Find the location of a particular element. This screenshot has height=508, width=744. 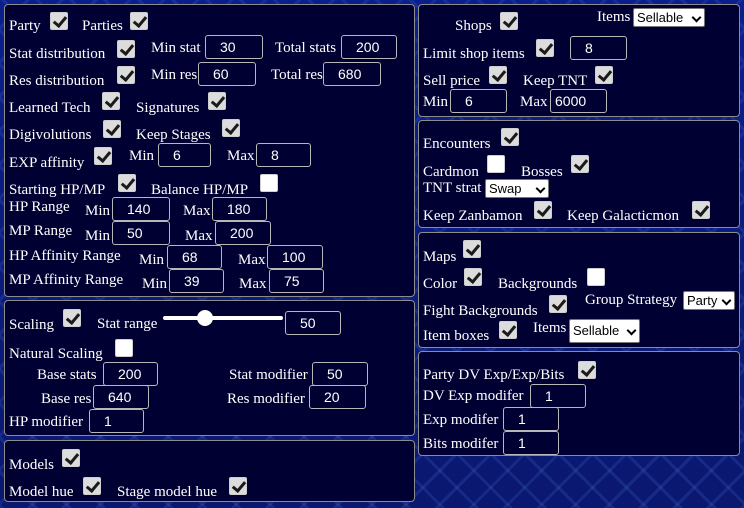

tnt-strat-selected: Swap is located at coordinates (505, 188).